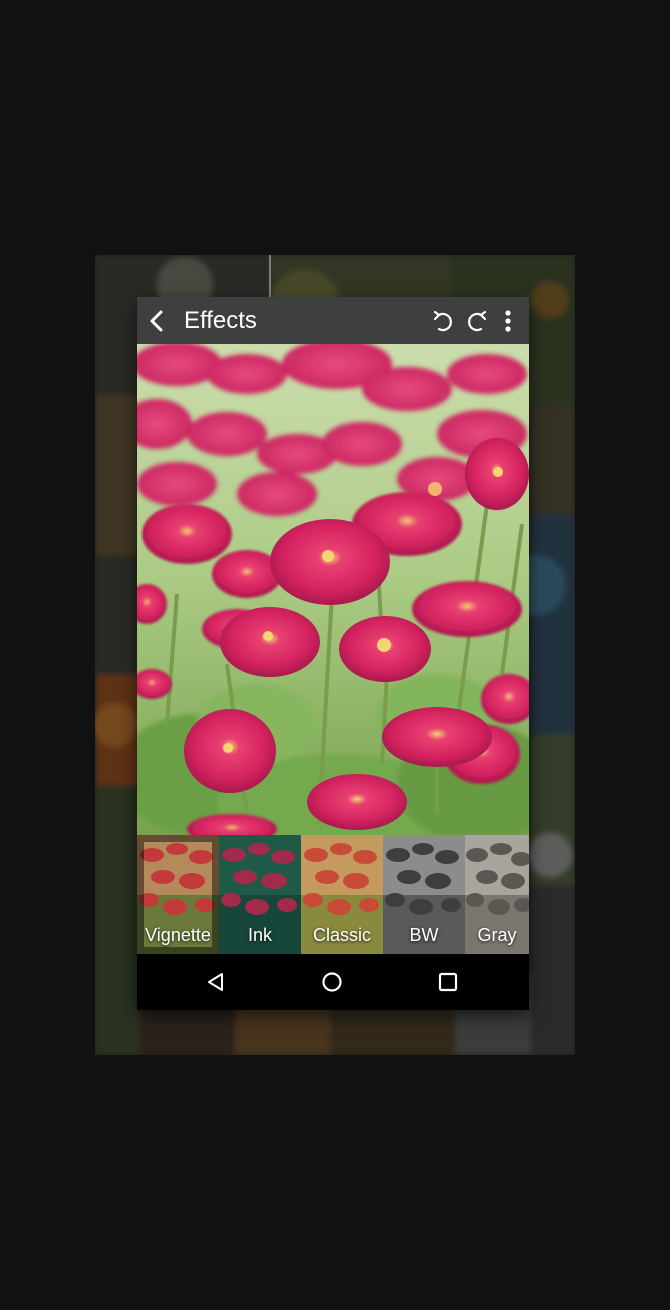 The width and height of the screenshot is (670, 1310). I want to click on nav-recents-button, so click(448, 982).